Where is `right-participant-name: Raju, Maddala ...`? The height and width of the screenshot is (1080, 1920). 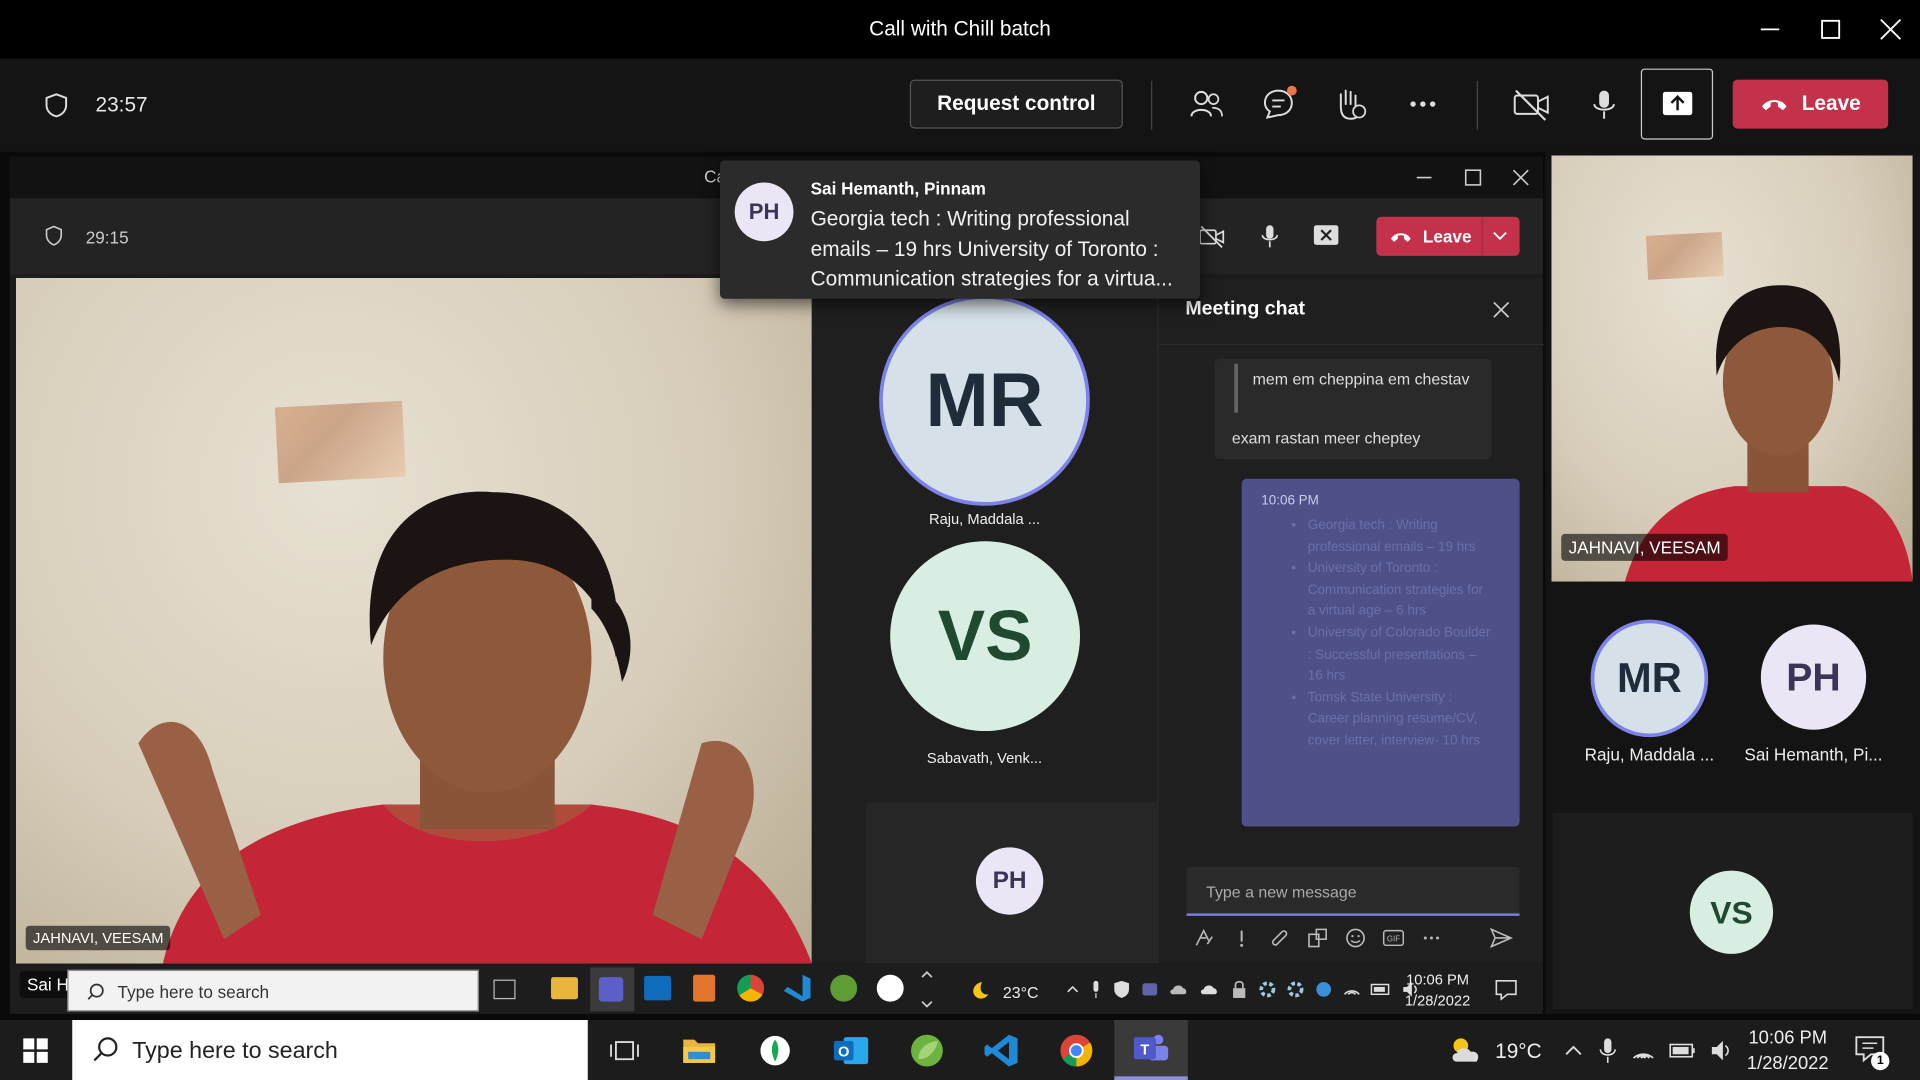
right-participant-name: Raju, Maddala ... is located at coordinates (1649, 754).